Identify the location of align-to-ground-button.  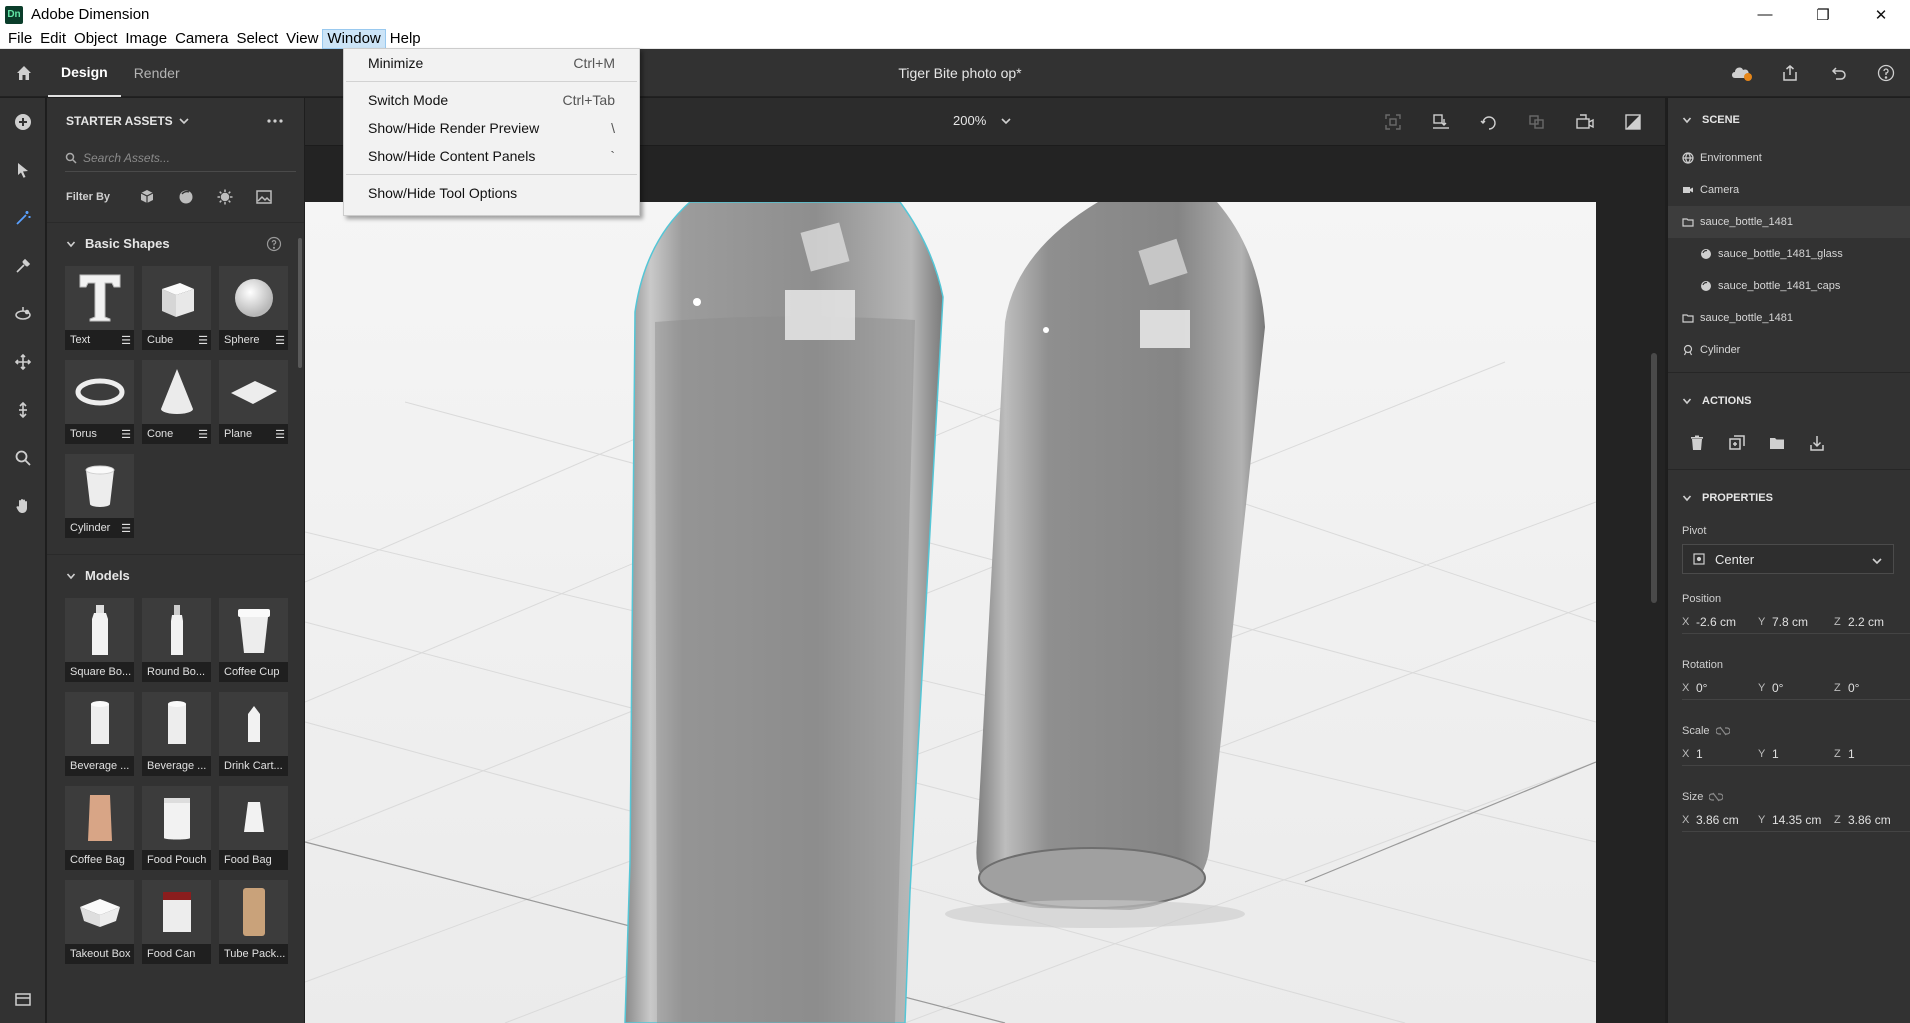
(1441, 122).